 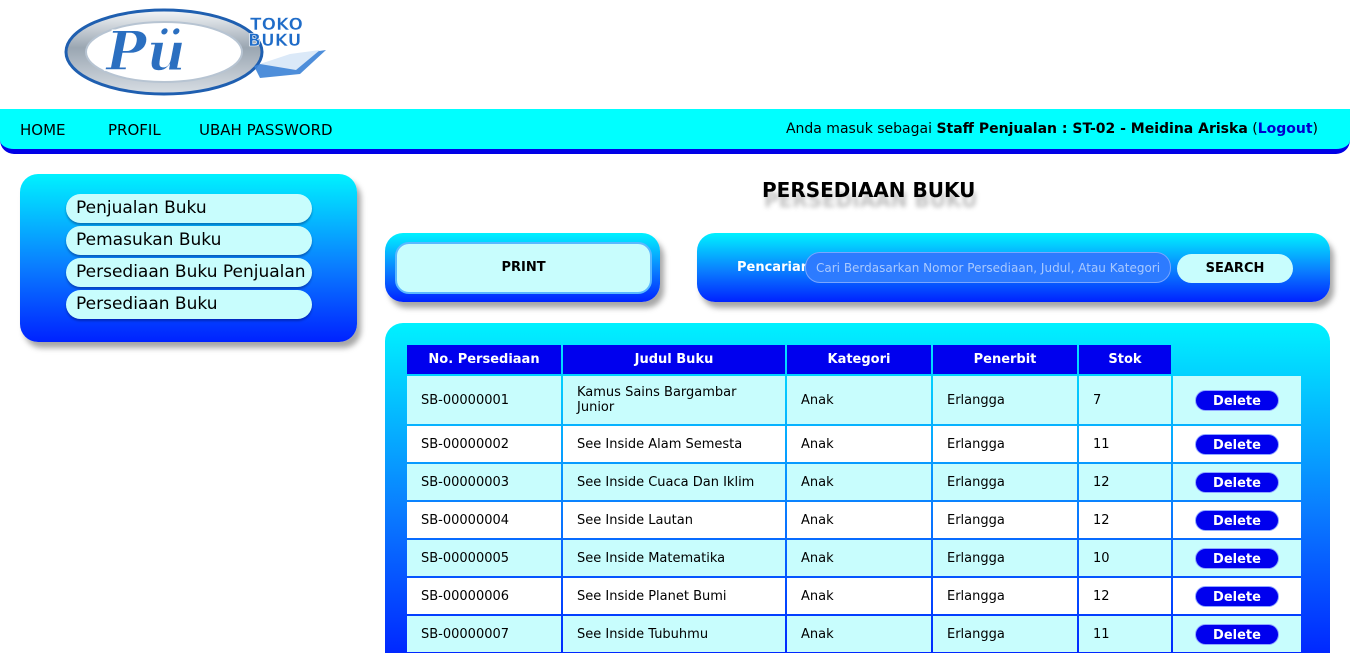 I want to click on toko-buku-logo: Pü TOKO BUKU, so click(x=199, y=52).